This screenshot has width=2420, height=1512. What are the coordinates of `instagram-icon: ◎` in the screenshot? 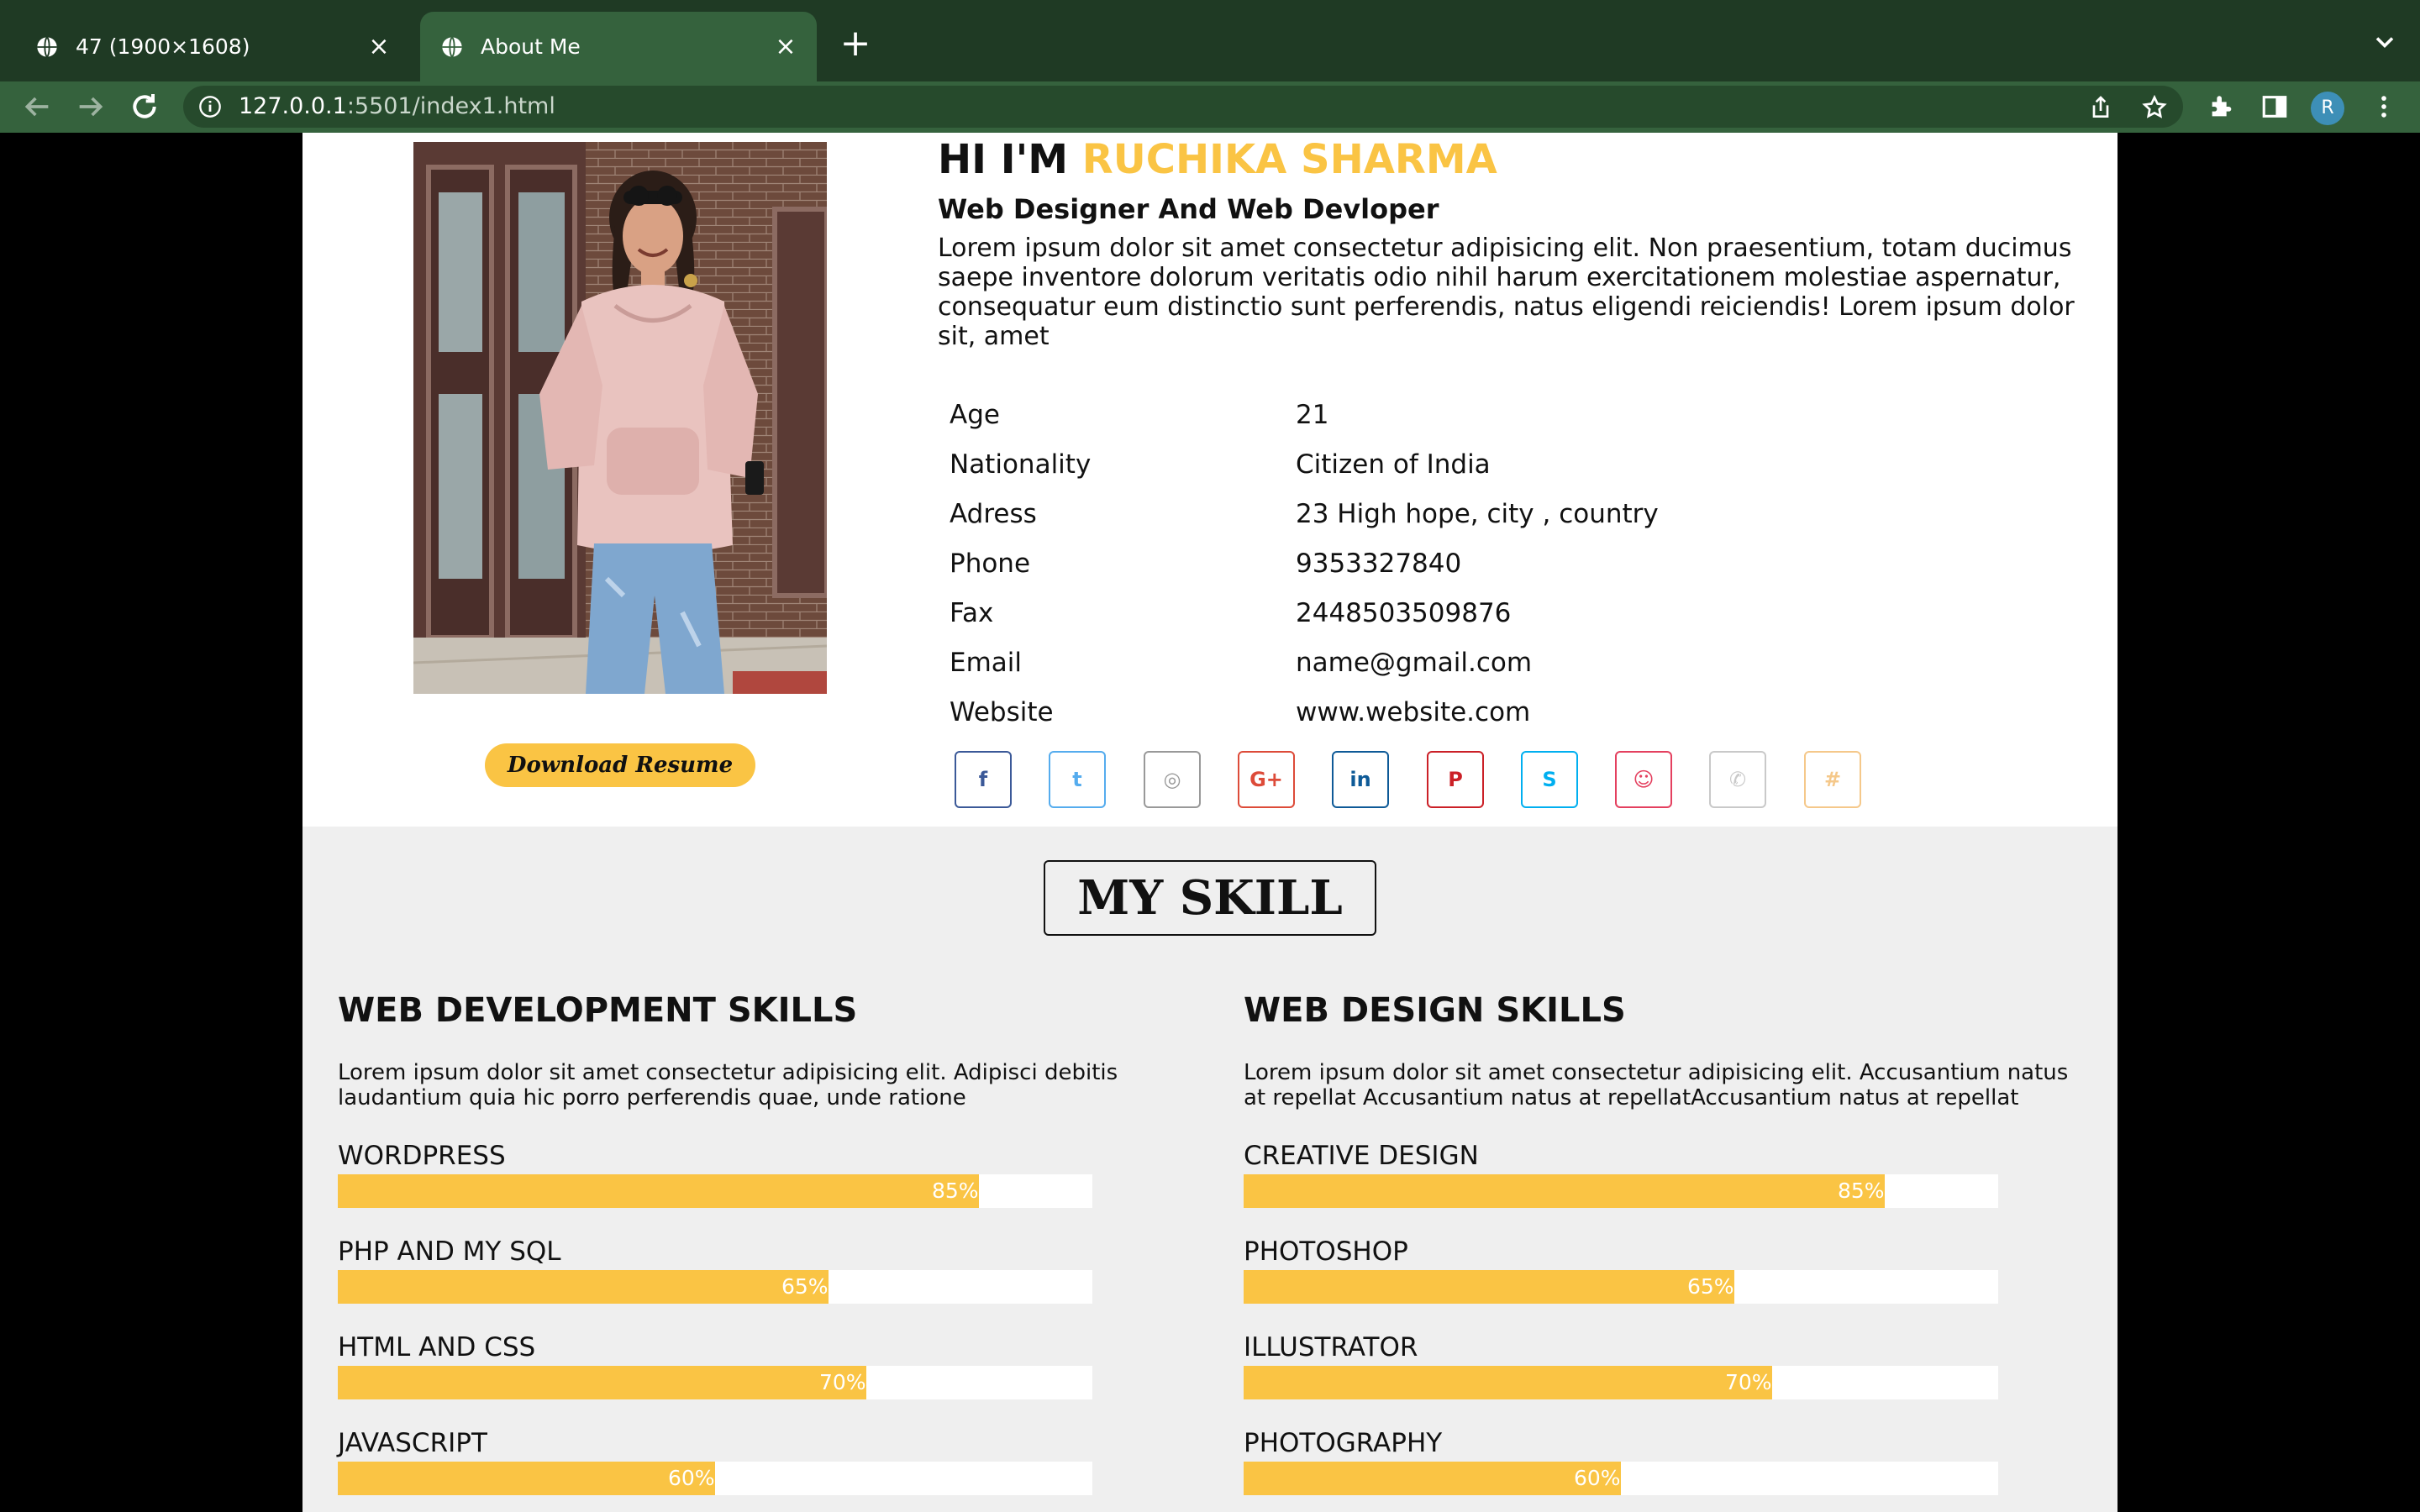 It's located at (1172, 779).